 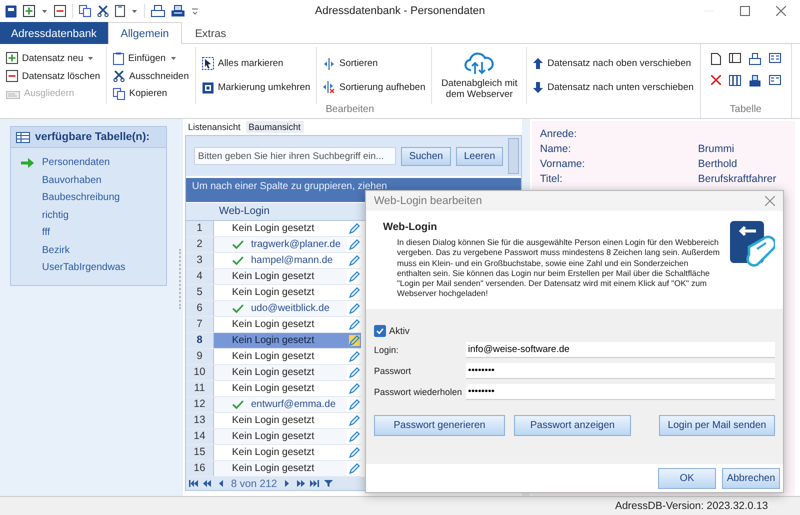 I want to click on ribbon-button: Datensatz nach oben verschieben, so click(x=613, y=63).